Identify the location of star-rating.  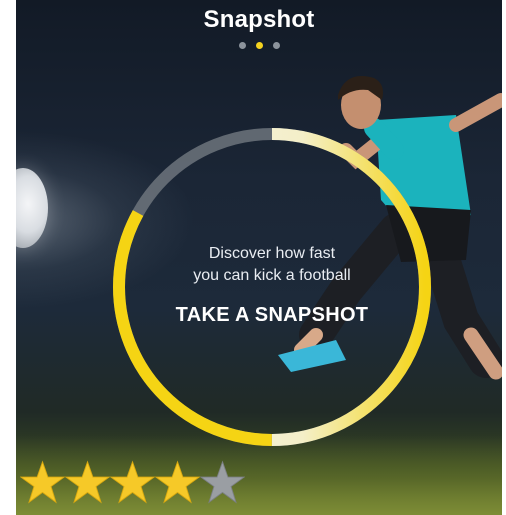
(132, 482).